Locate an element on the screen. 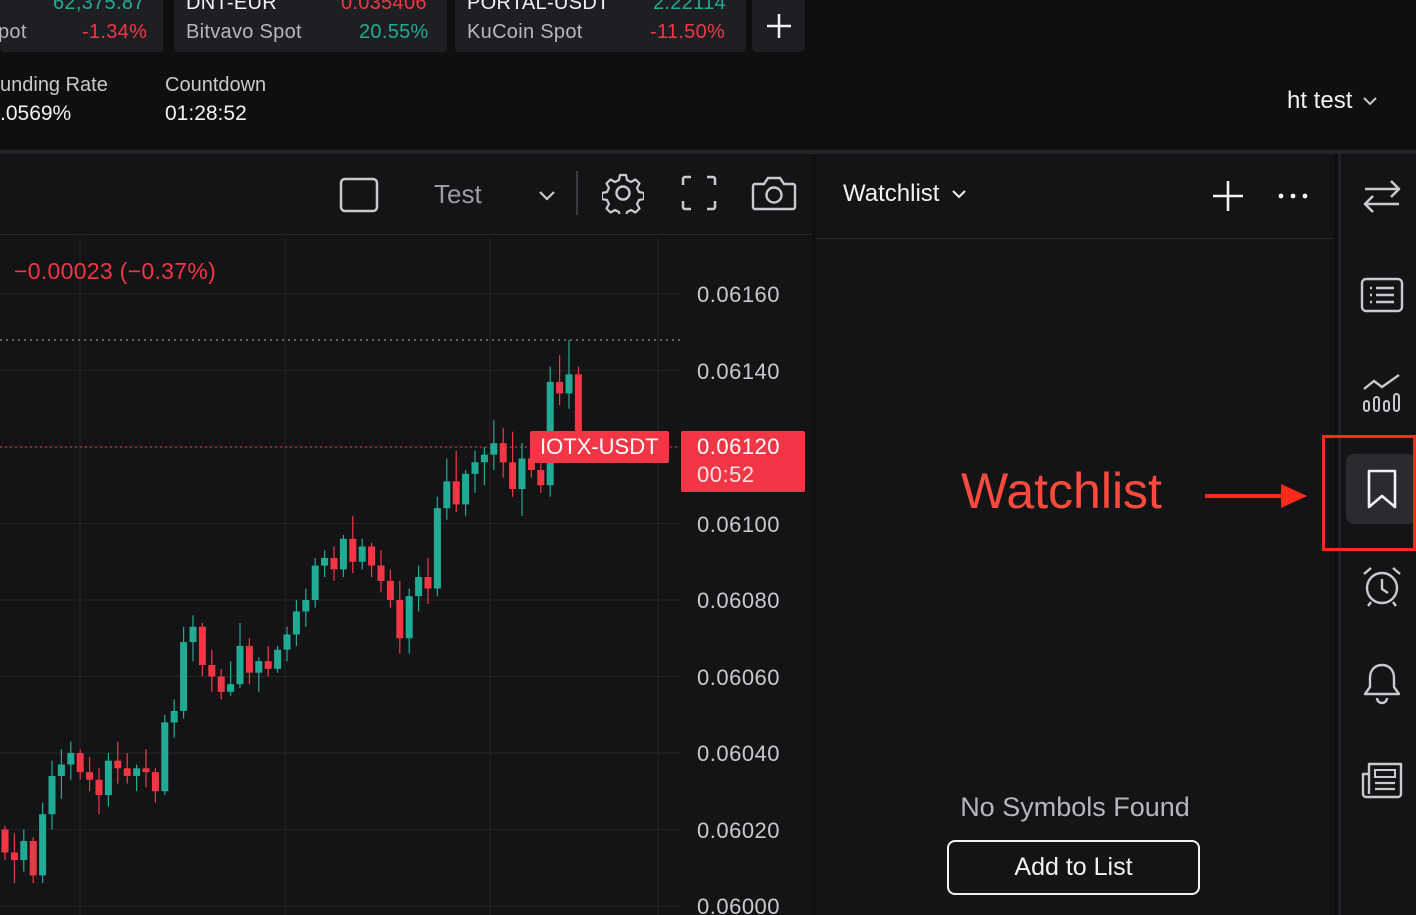  layout-button is located at coordinates (359, 195).